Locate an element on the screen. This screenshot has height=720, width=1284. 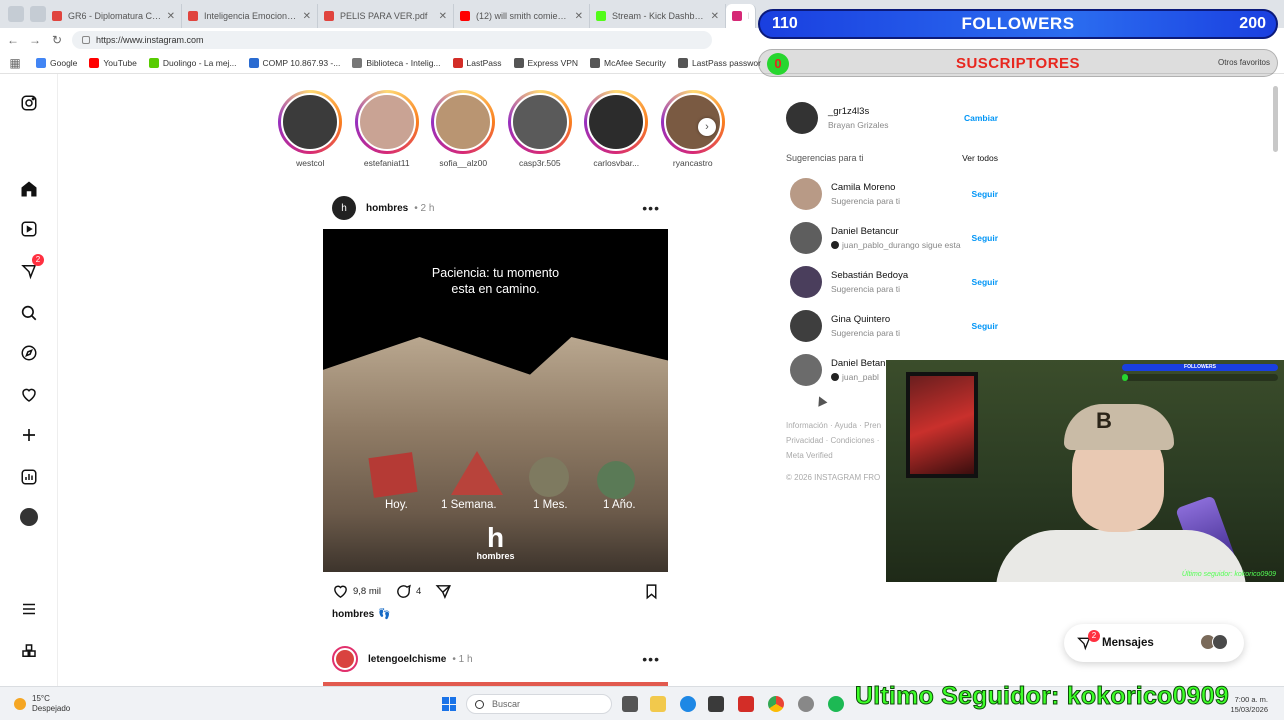
browser-tab: Stream - Kick Dashboard ✕ is located at coordinates (658, 16).